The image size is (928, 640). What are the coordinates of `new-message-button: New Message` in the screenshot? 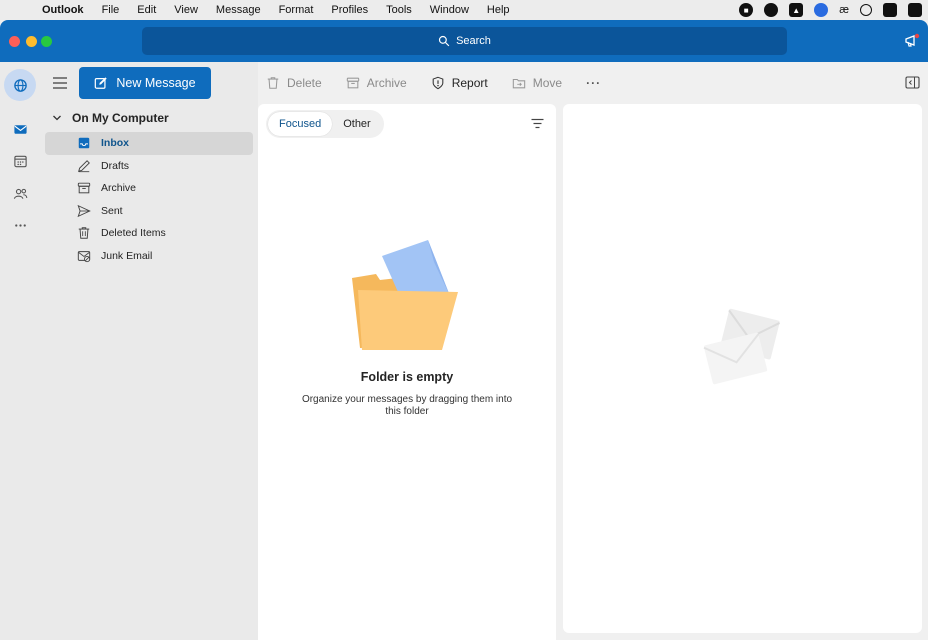 It's located at (145, 83).